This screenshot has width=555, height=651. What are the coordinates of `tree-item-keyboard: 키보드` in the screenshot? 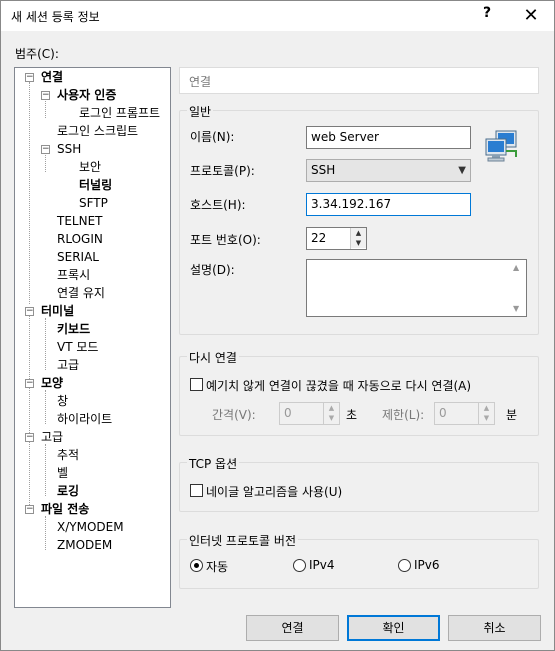 It's located at (73, 329).